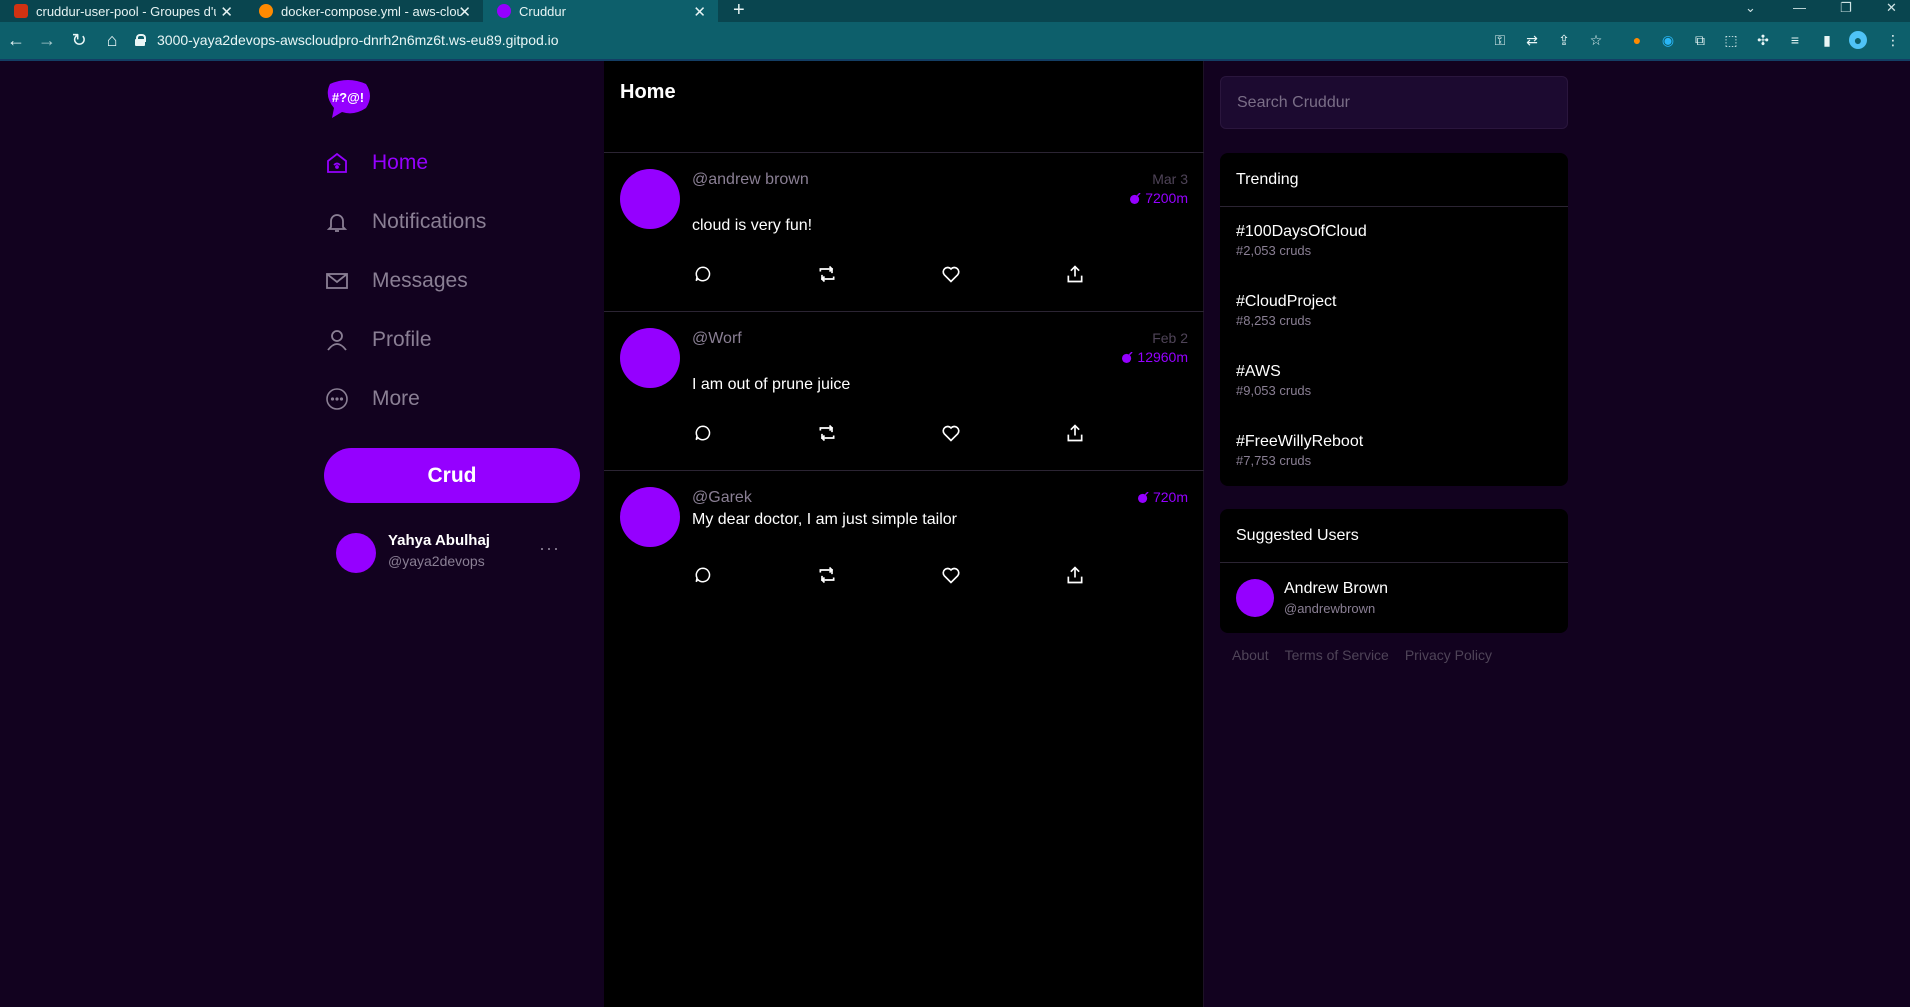 The width and height of the screenshot is (1910, 1007). Describe the element at coordinates (454, 551) in the screenshot. I see `profile-card: Yahya Abulhaj @yaya2devops ···` at that location.